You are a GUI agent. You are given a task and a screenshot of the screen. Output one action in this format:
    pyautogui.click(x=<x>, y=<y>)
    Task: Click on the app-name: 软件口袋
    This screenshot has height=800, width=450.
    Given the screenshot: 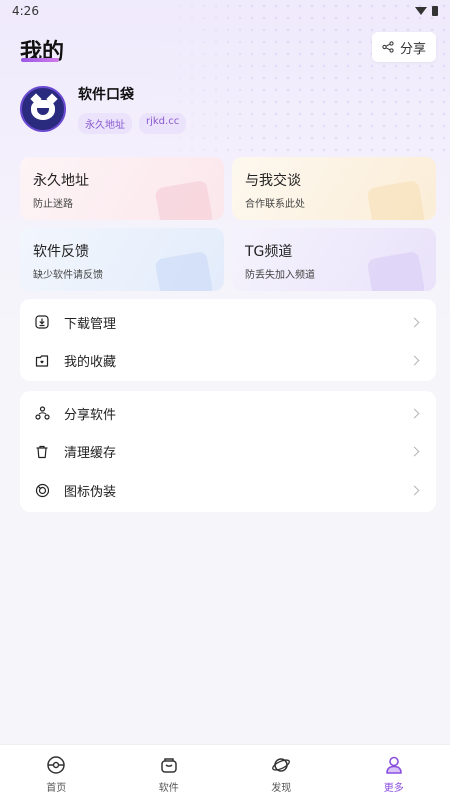 What is the action you would take?
    pyautogui.click(x=106, y=95)
    